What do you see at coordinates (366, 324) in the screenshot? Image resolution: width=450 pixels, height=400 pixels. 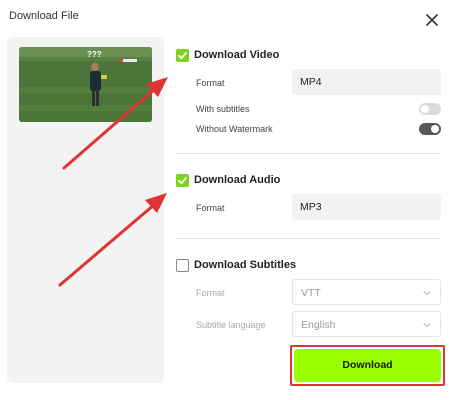 I see `subtitle-language-select: English` at bounding box center [366, 324].